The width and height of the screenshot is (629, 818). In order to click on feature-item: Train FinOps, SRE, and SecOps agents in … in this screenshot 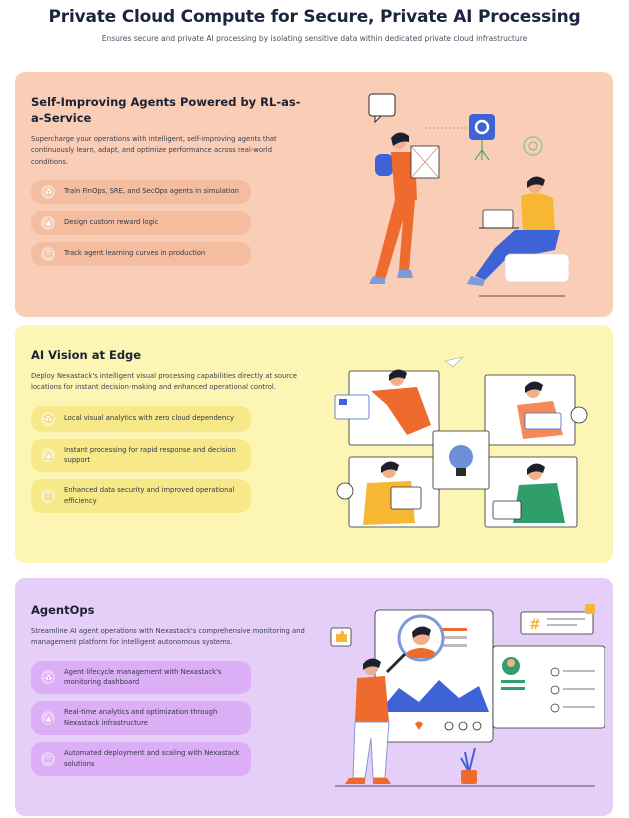, I will do `click(141, 191)`.